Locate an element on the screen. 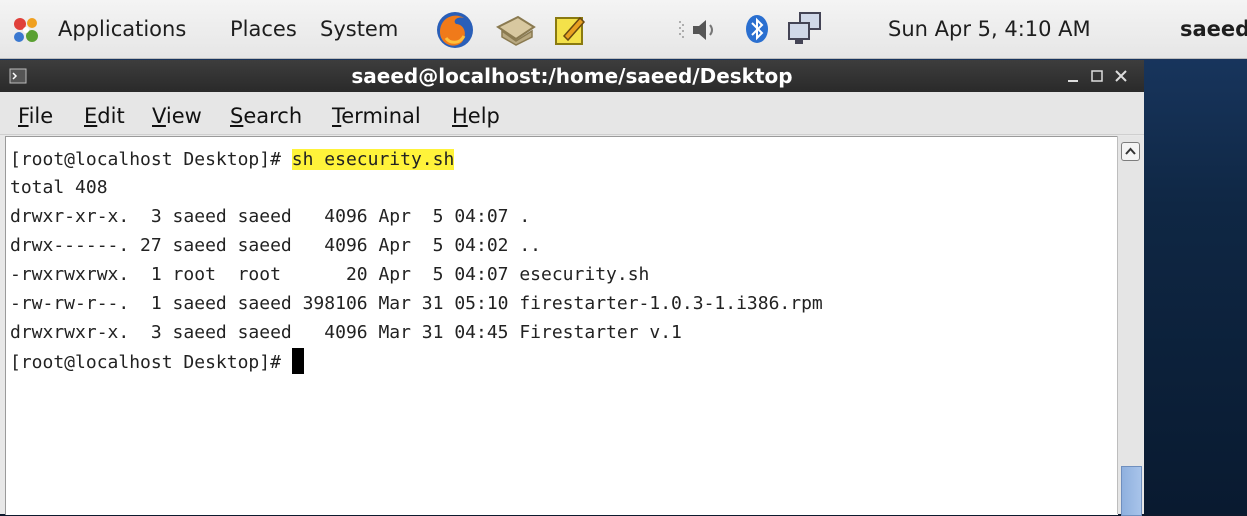  menu-search: Search is located at coordinates (266, 113).